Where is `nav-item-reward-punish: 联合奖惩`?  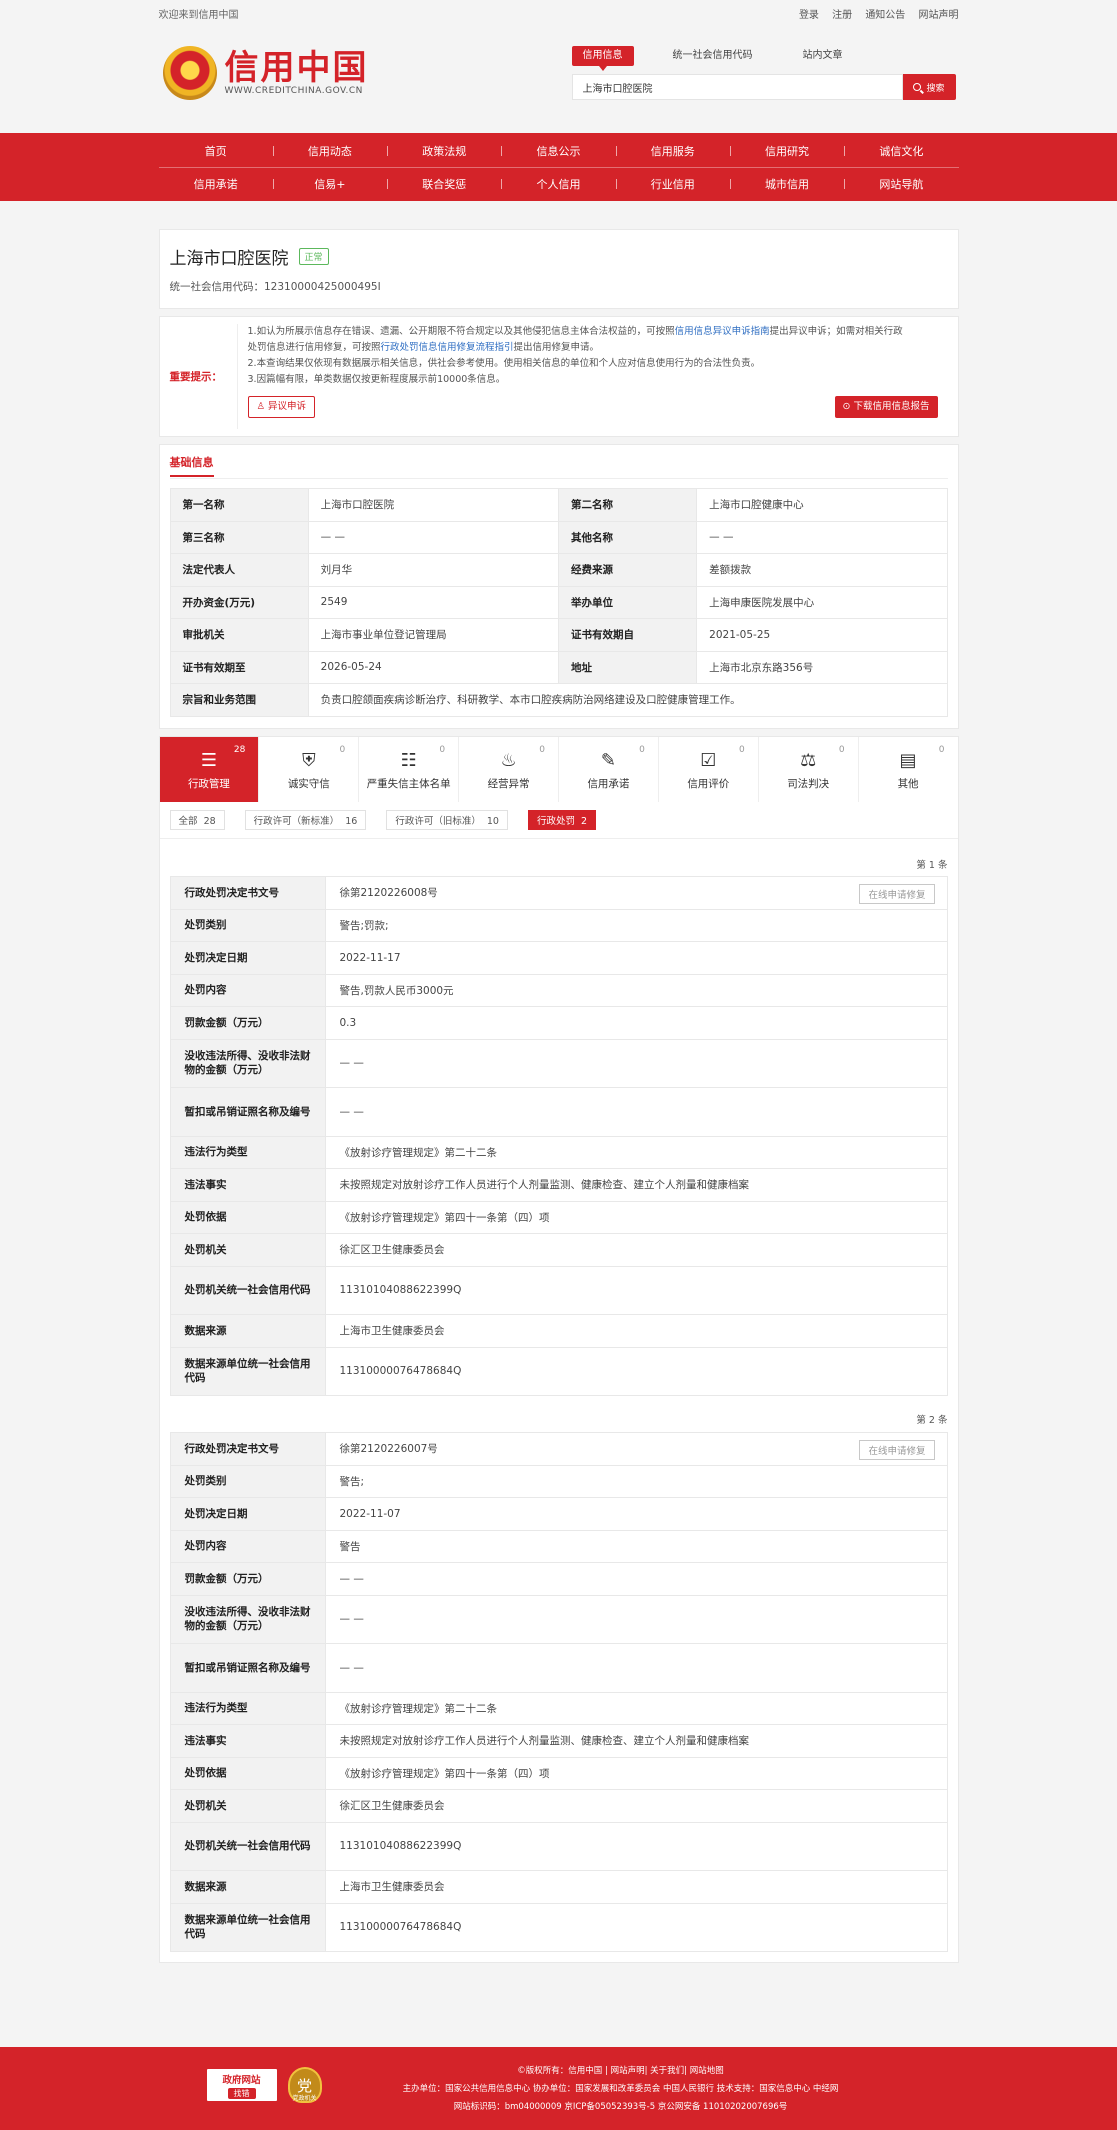 nav-item-reward-punish: 联合奖惩 is located at coordinates (444, 184).